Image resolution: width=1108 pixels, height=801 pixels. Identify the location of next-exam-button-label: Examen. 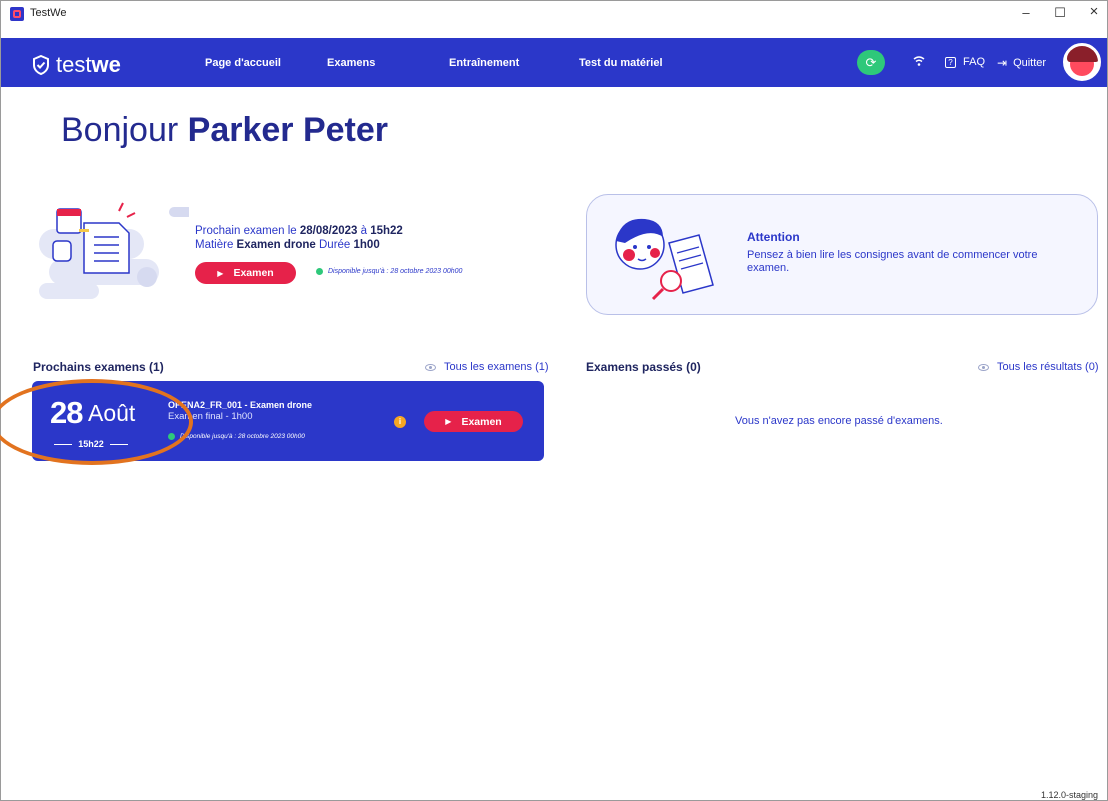
(253, 273).